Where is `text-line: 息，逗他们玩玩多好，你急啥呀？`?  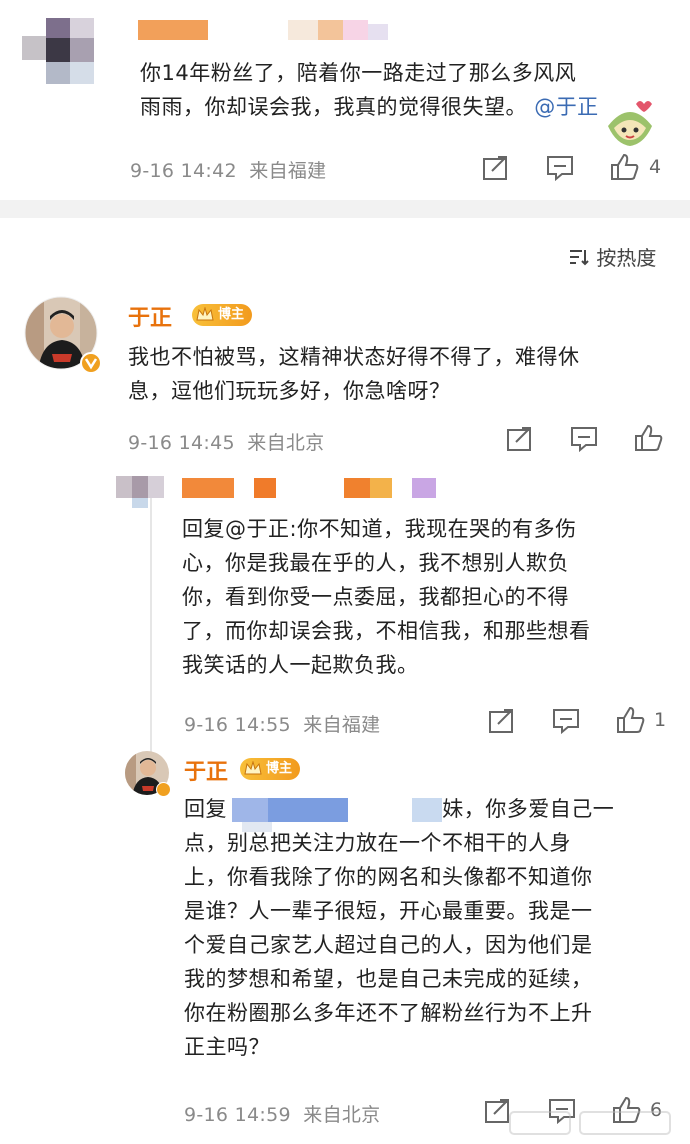
text-line: 息，逗他们玩玩多好，你急啥呀？ is located at coordinates (289, 391).